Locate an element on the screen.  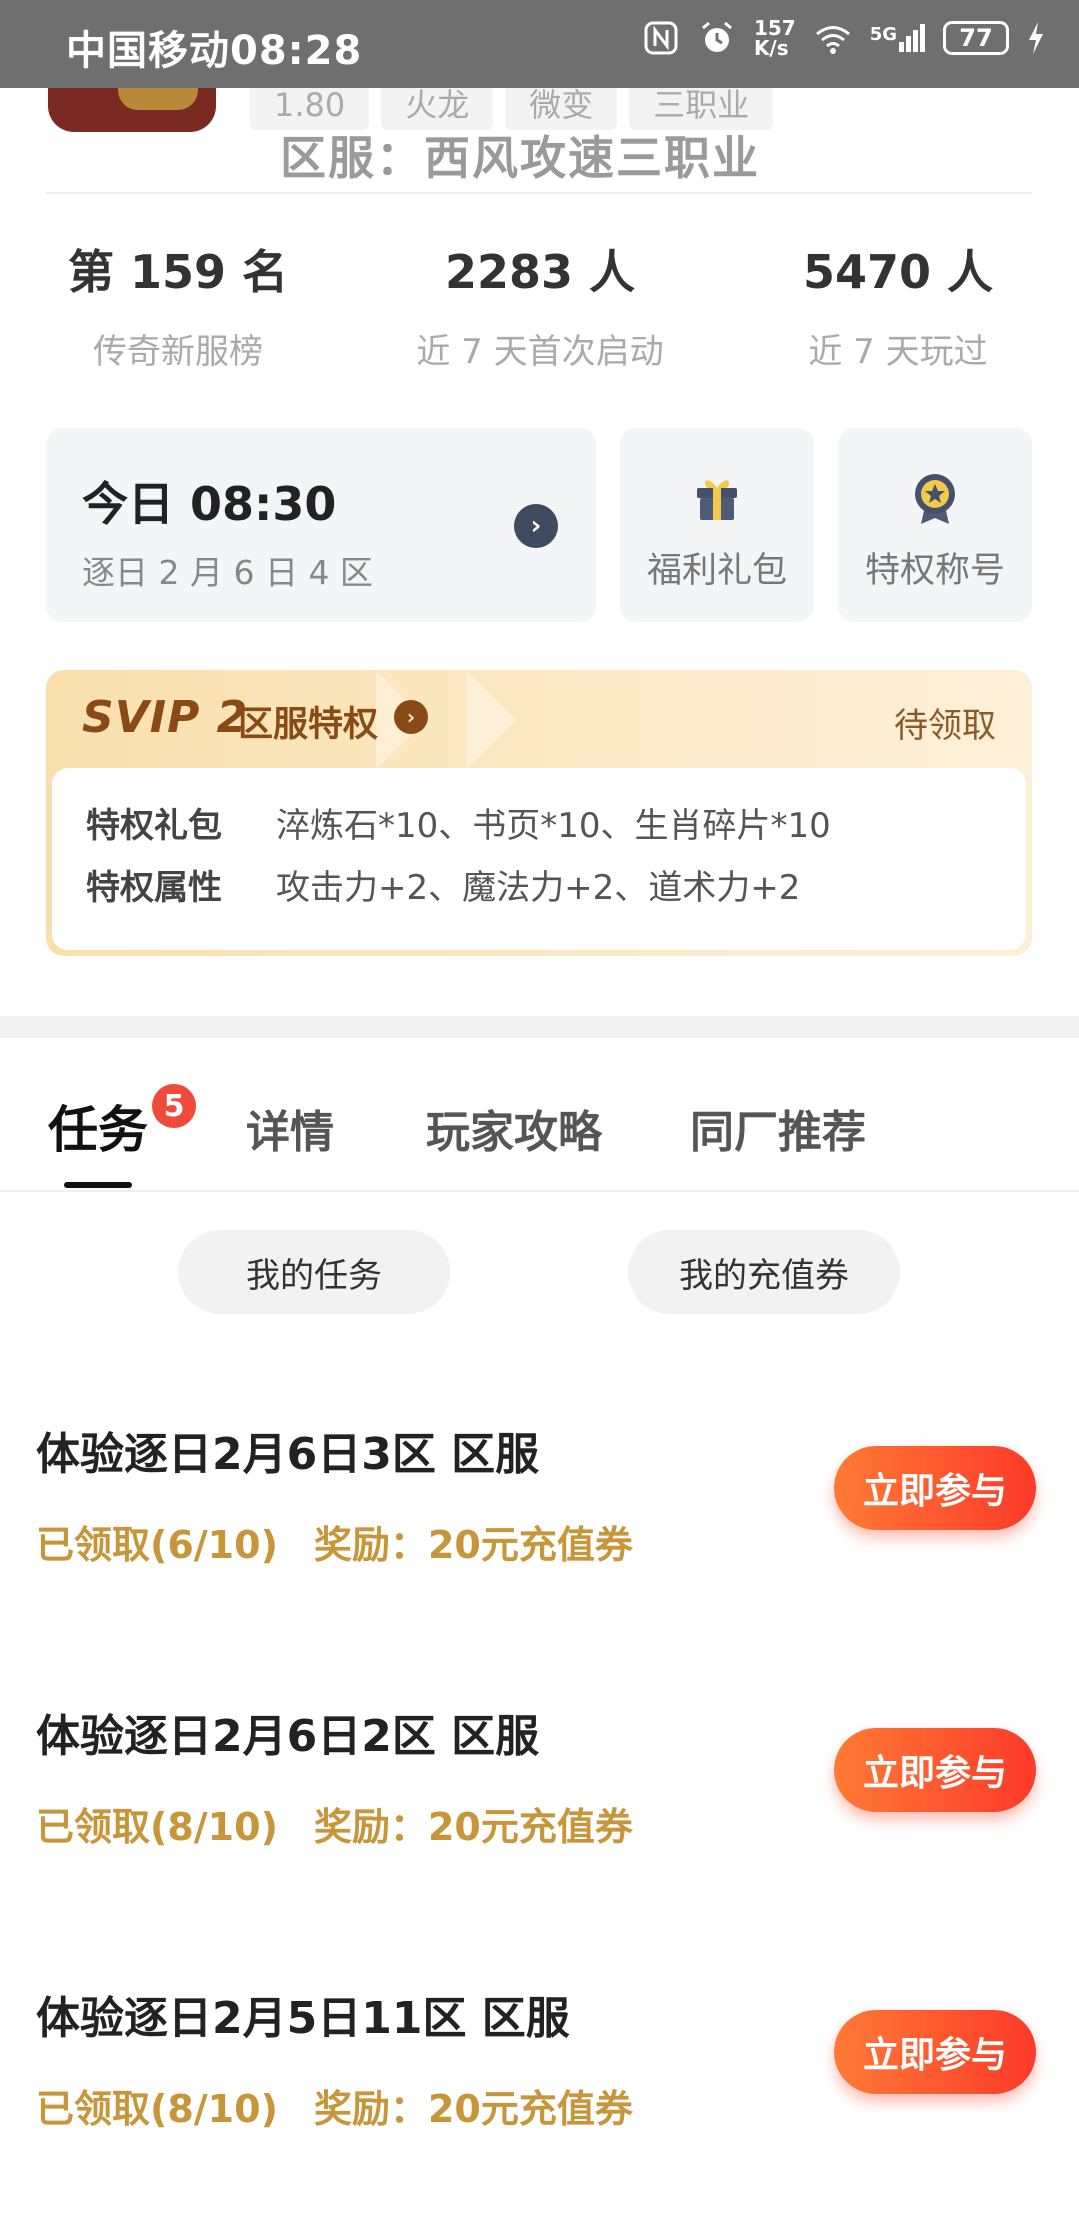
privilege-key: 特权属性 is located at coordinates (154, 888).